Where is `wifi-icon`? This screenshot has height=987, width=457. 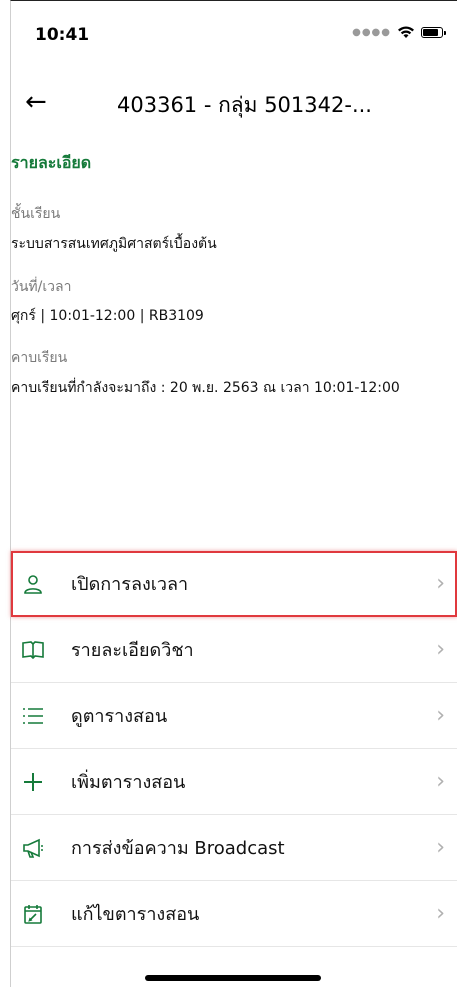 wifi-icon is located at coordinates (406, 32).